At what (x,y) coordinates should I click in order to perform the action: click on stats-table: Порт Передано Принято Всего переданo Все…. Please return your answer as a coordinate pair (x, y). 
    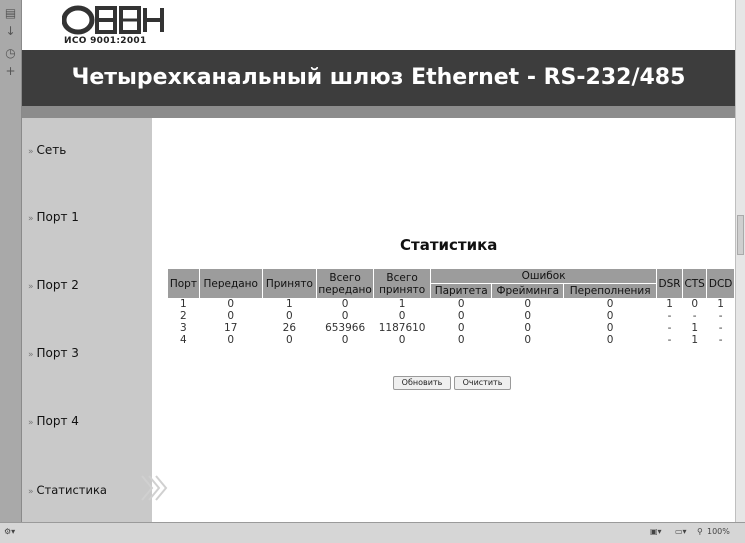
    Looking at the image, I should click on (451, 307).